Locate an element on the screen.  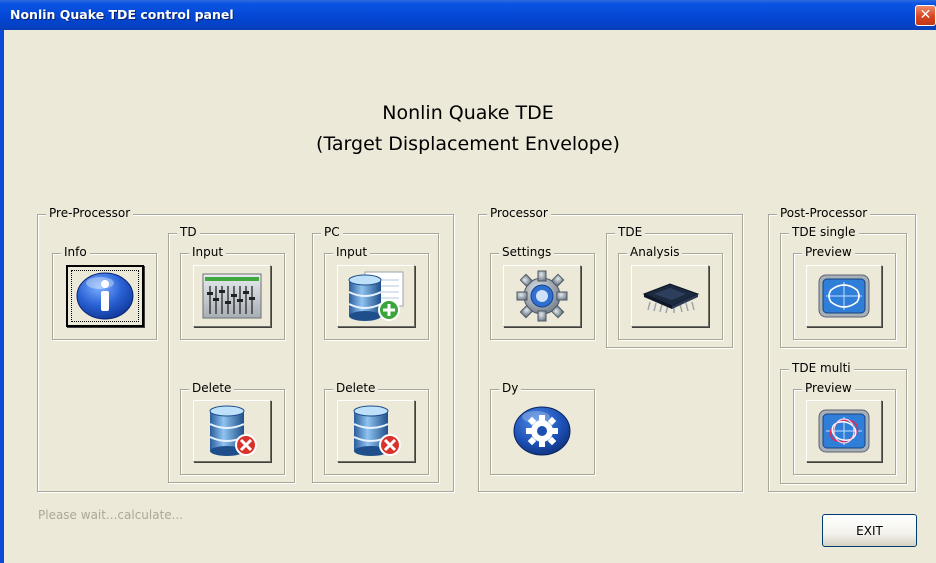
pc-delete-button is located at coordinates (376, 431).